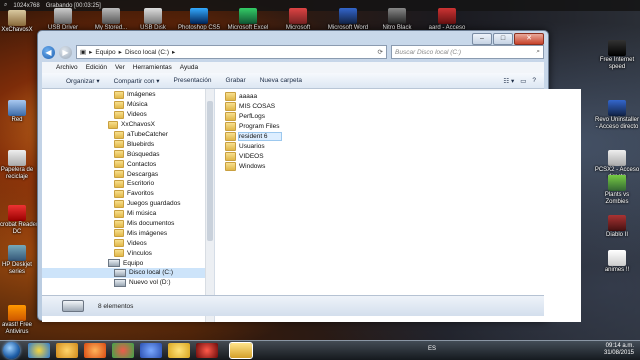  Describe the element at coordinates (128, 263) in the screenshot. I see `tree-item: Equipo` at that location.